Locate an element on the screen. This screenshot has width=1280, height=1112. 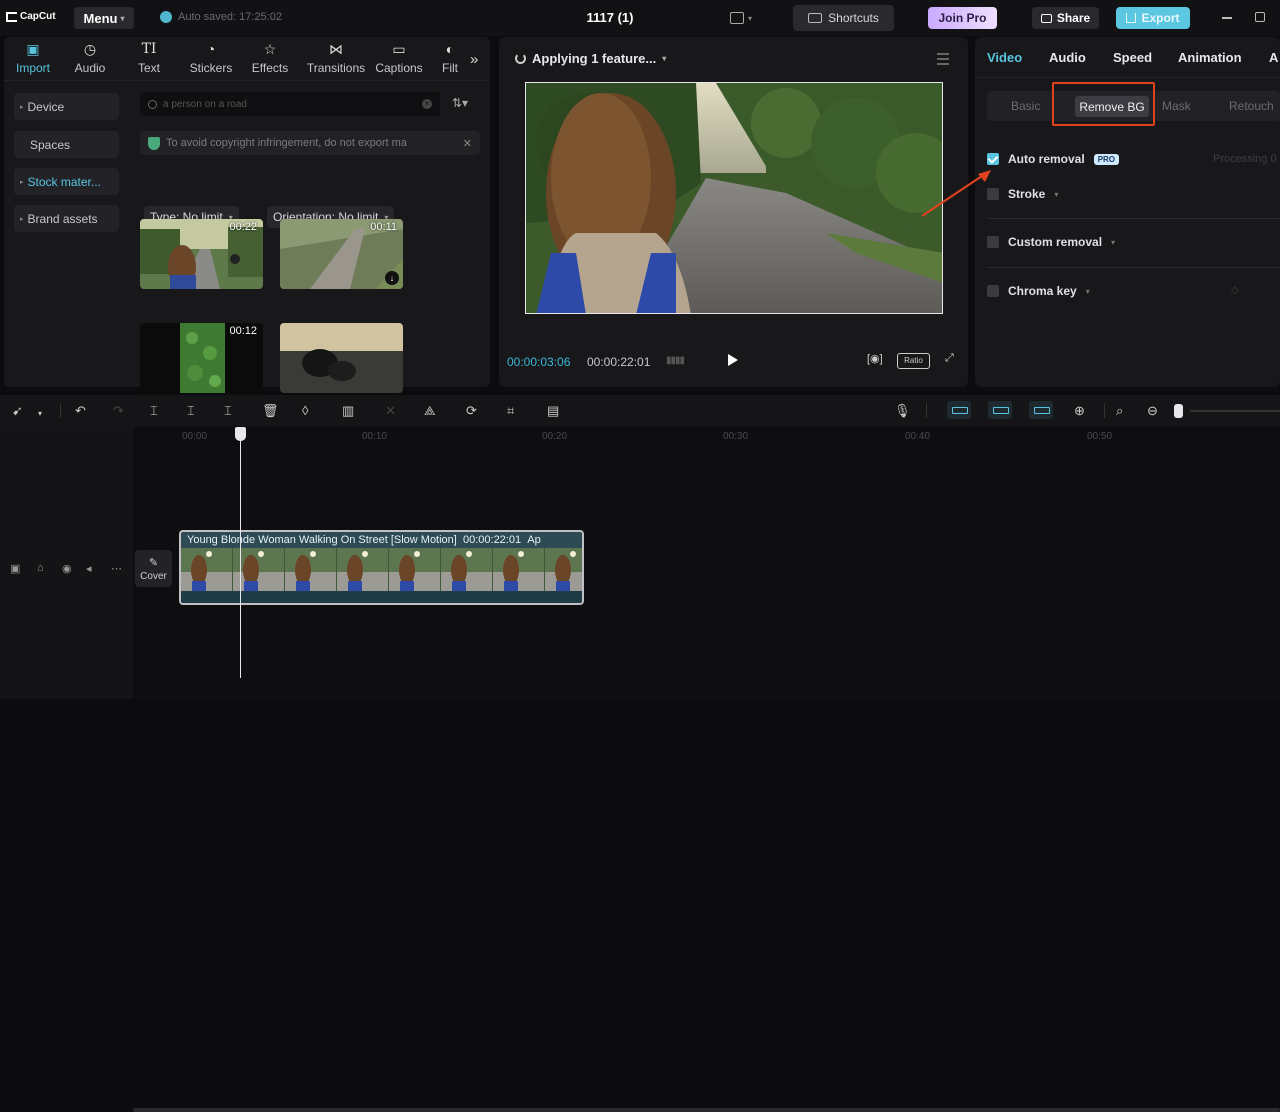
project-title: 1117 (1) is located at coordinates (610, 17).